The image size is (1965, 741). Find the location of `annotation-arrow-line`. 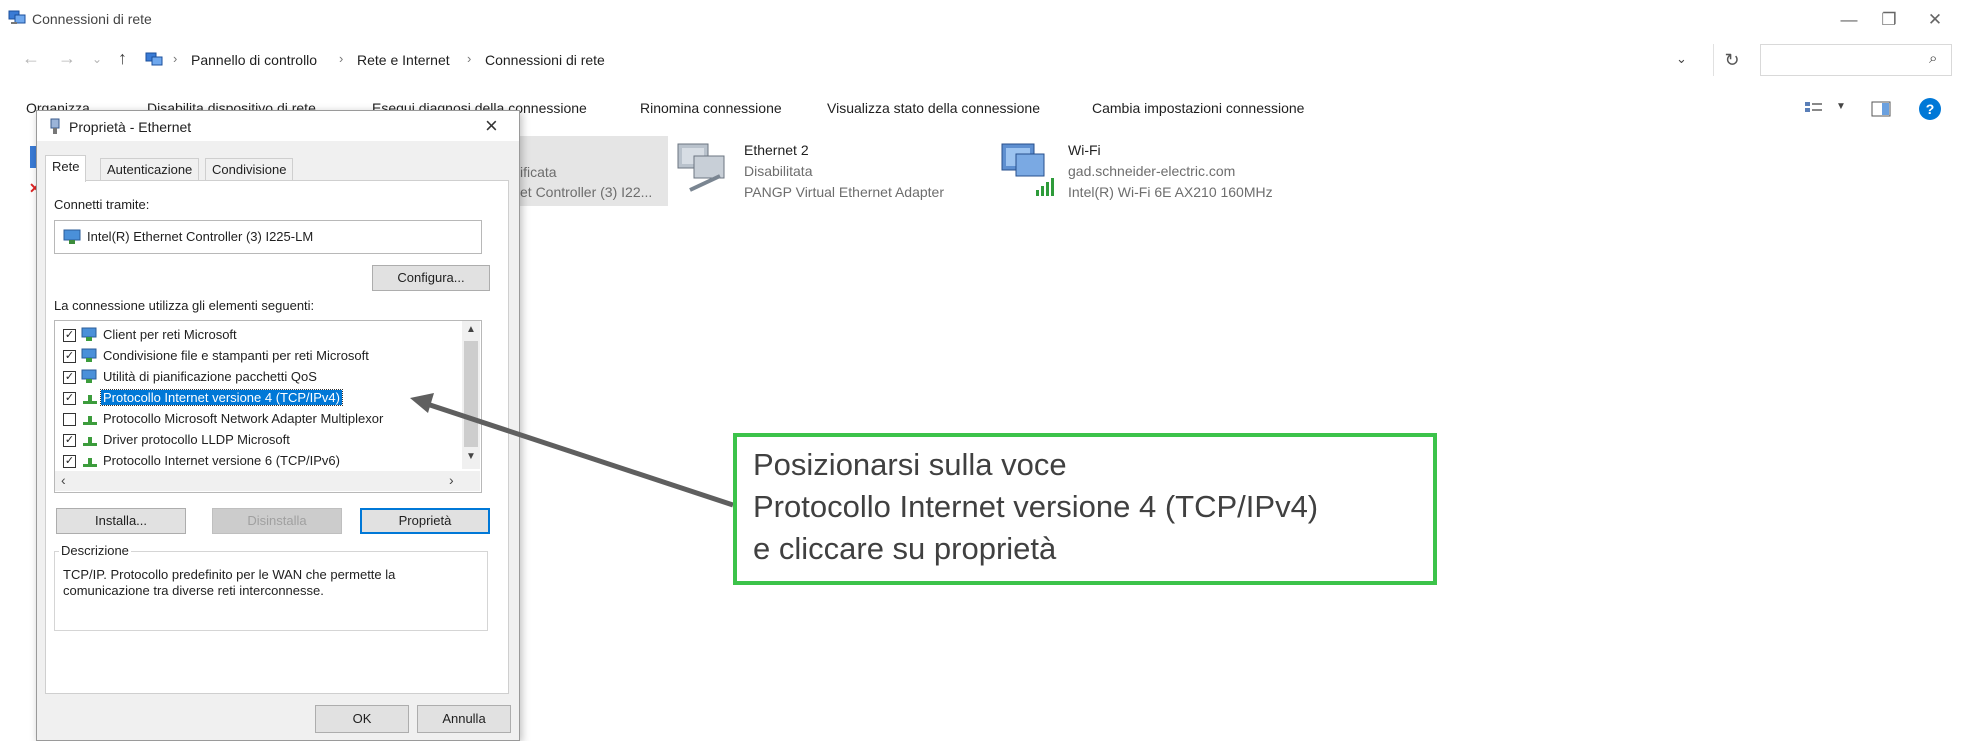

annotation-arrow-line is located at coordinates (578, 454).